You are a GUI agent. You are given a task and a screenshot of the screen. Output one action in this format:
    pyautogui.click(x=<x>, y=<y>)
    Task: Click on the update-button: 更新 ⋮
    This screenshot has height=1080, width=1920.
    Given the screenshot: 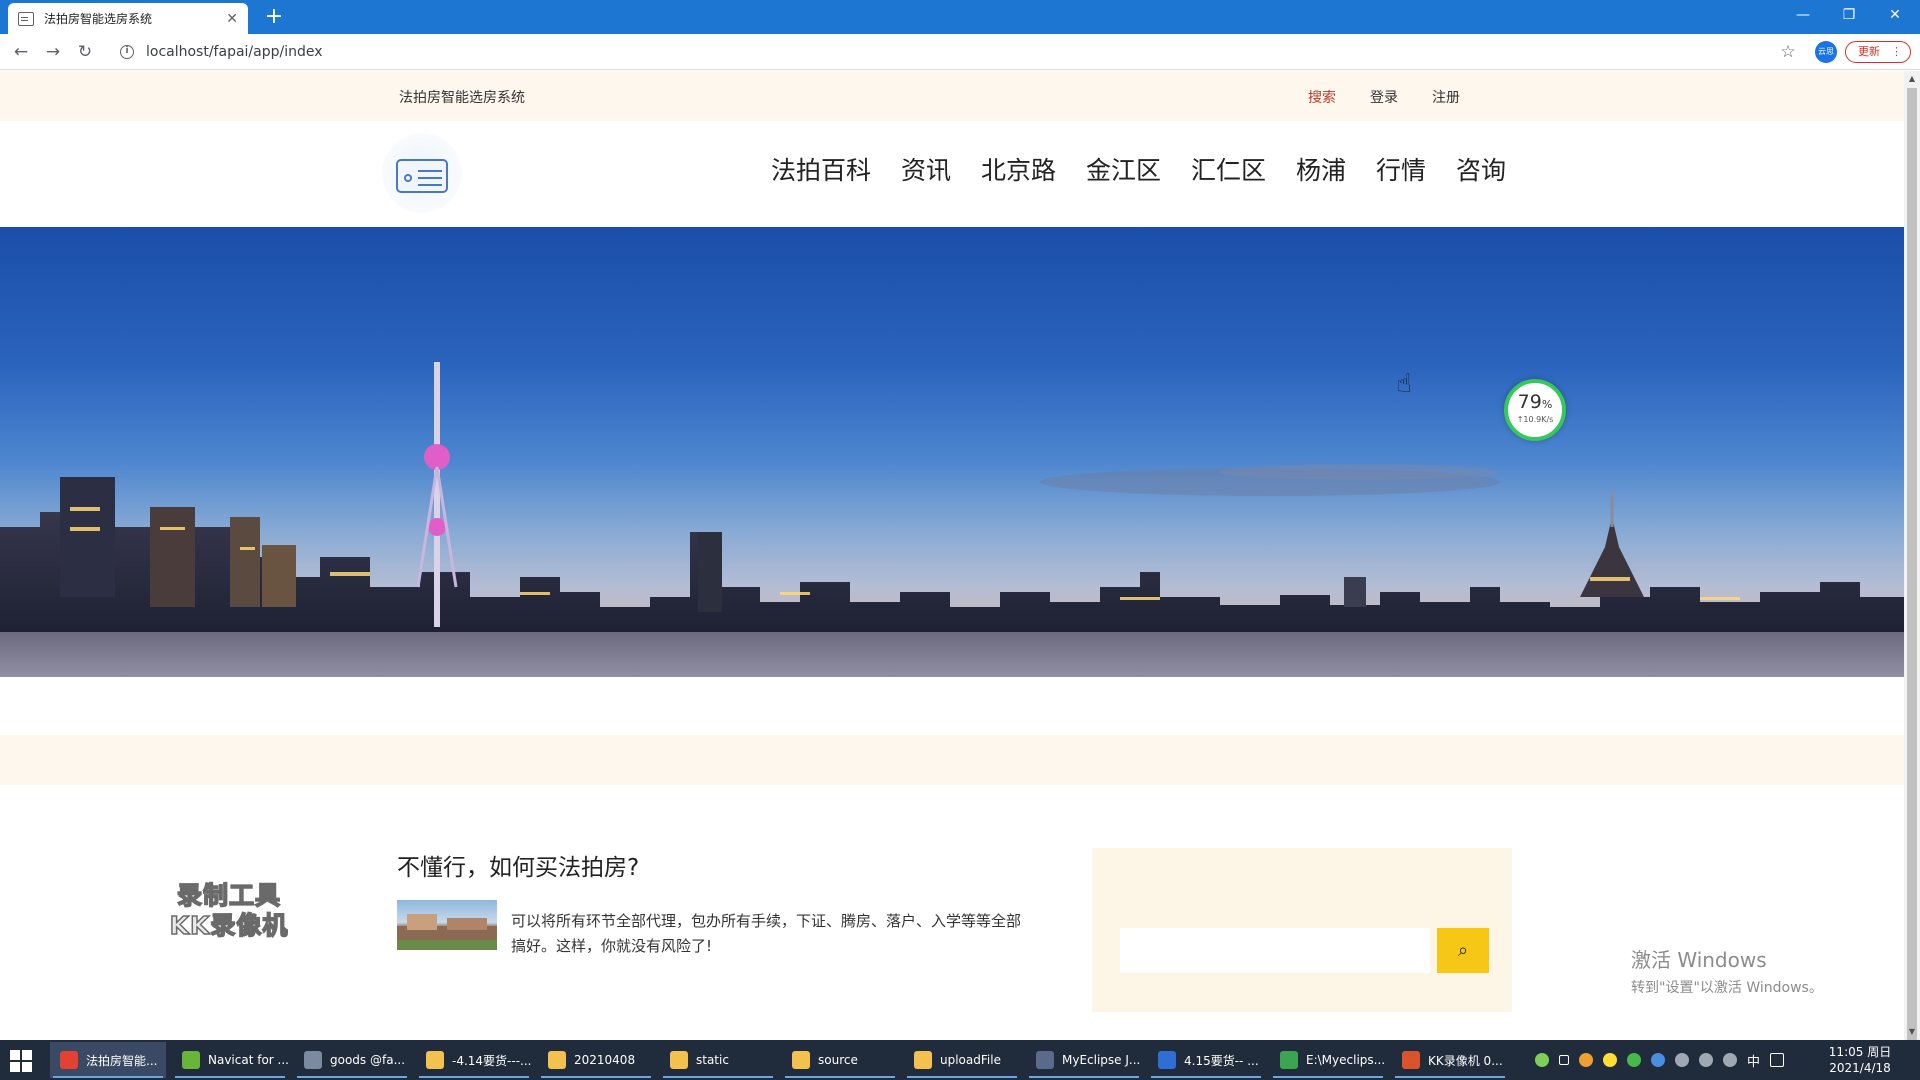 What is the action you would take?
    pyautogui.click(x=1878, y=52)
    